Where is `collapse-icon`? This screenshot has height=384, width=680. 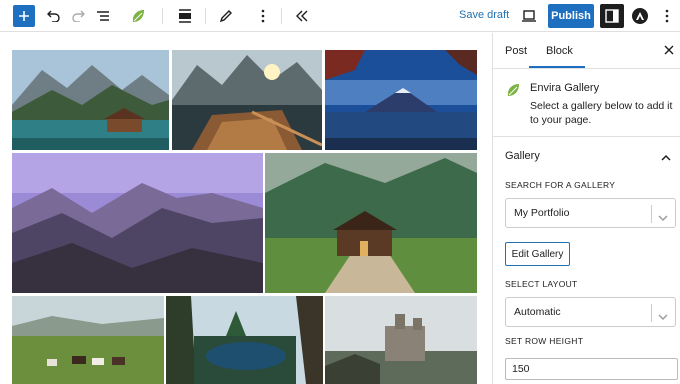 collapse-icon is located at coordinates (302, 16).